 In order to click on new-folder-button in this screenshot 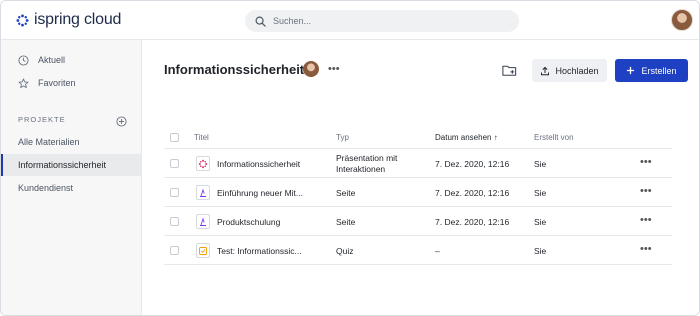, I will do `click(509, 70)`.